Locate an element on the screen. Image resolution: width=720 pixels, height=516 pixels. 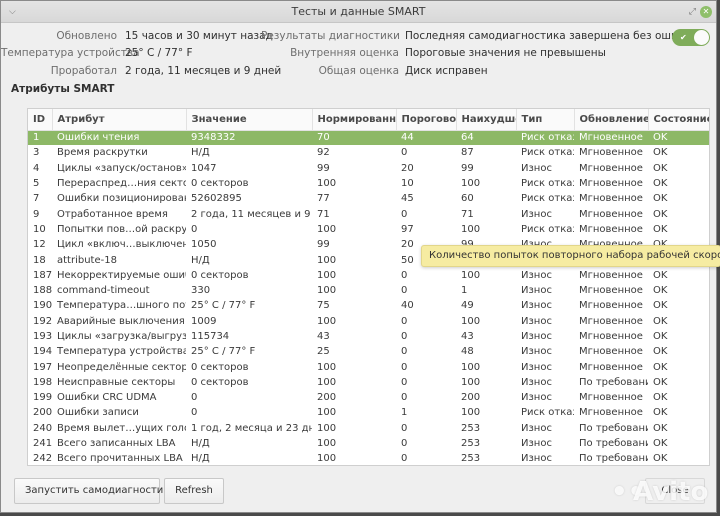
attr-worst: 99 is located at coordinates (467, 168).